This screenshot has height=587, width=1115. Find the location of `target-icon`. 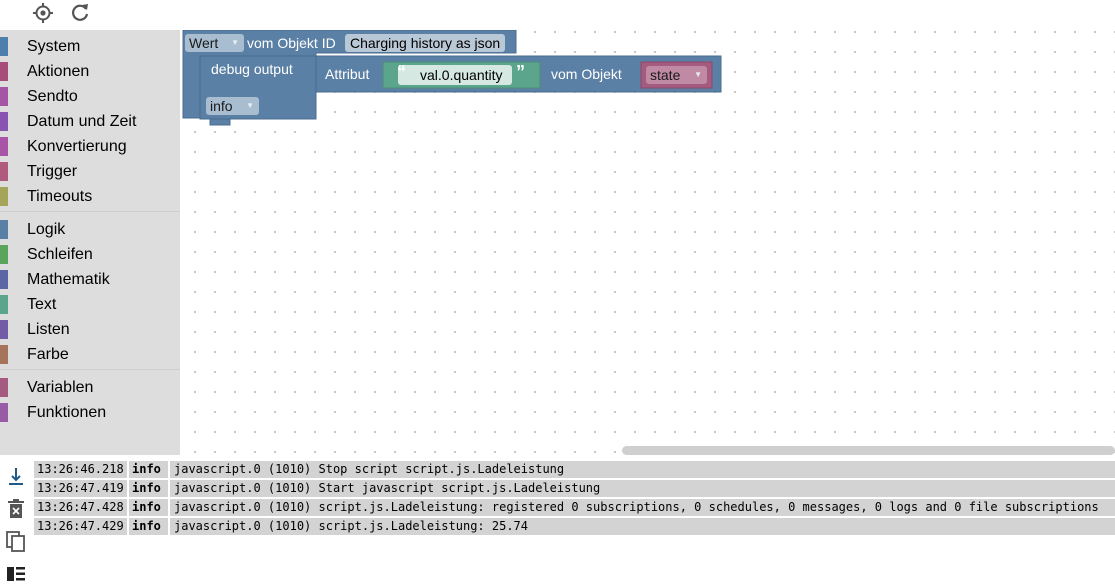

target-icon is located at coordinates (43, 13).